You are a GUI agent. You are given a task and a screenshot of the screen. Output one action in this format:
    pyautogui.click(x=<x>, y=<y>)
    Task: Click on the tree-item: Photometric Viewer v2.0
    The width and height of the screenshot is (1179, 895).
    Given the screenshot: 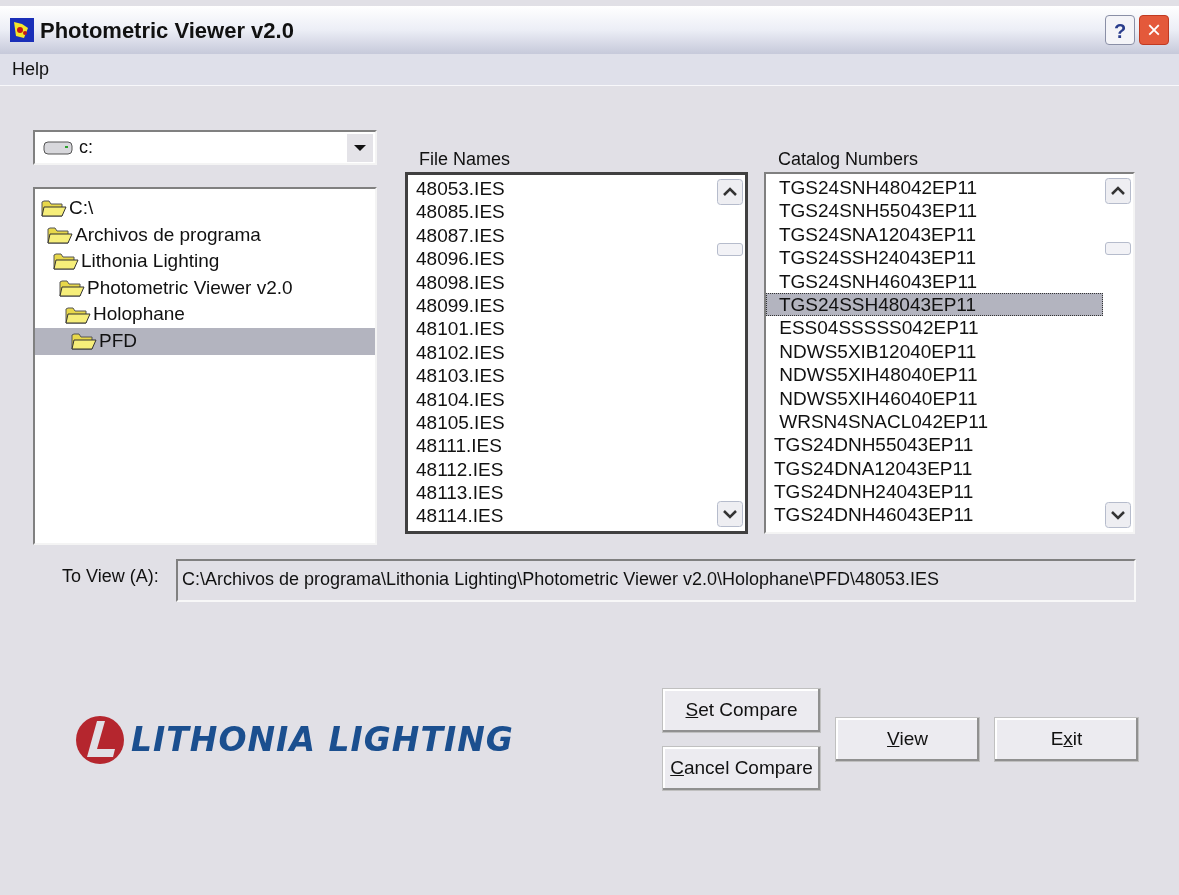 What is the action you would take?
    pyautogui.click(x=205, y=288)
    